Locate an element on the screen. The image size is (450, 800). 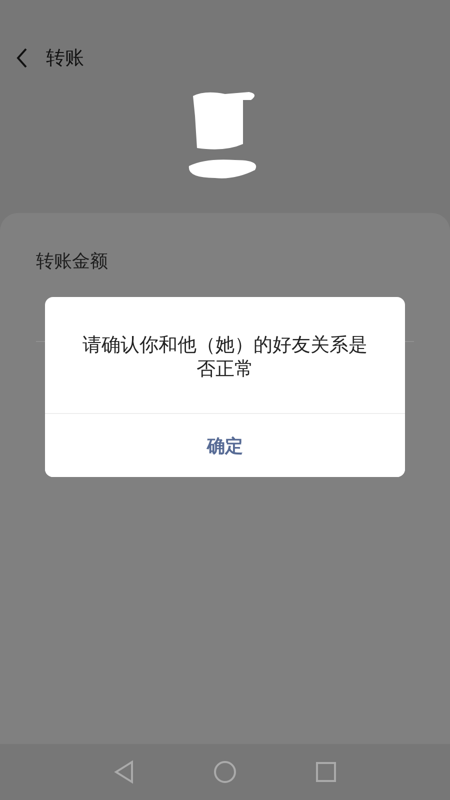
recents-icon is located at coordinates (326, 772).